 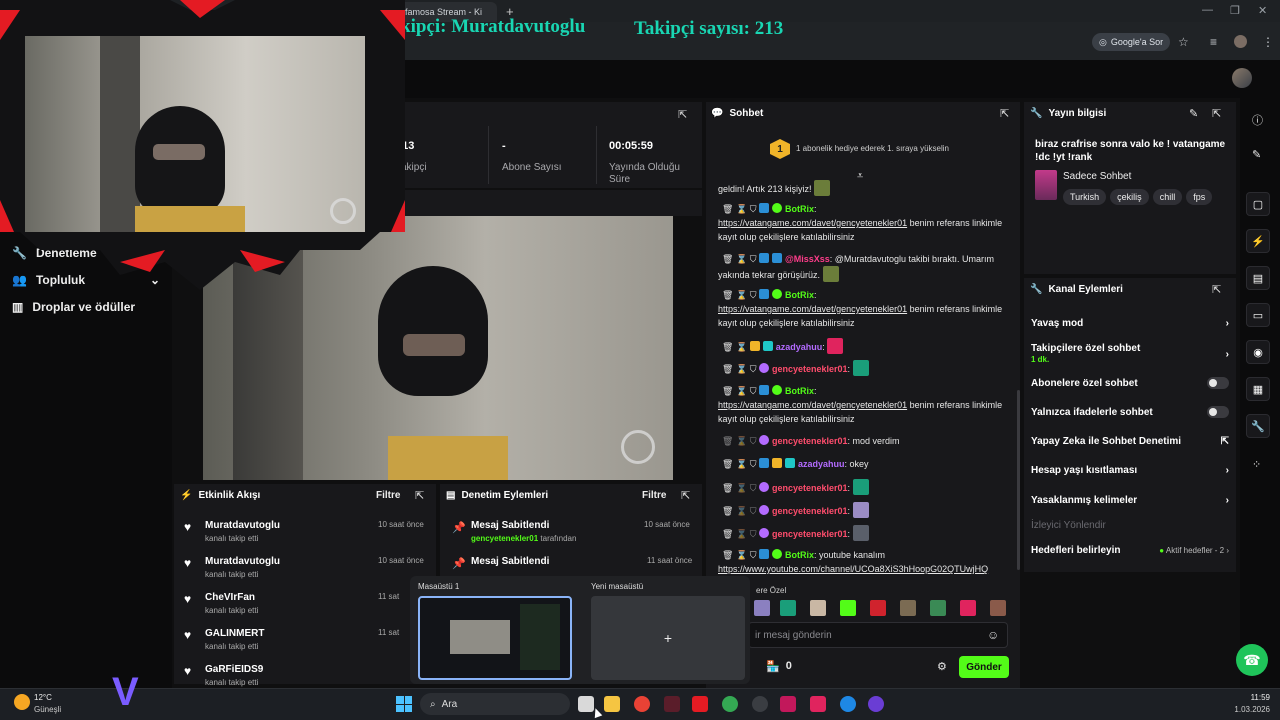 What do you see at coordinates (779, 666) in the screenshot?
I see `channel-points: 🏪 0` at bounding box center [779, 666].